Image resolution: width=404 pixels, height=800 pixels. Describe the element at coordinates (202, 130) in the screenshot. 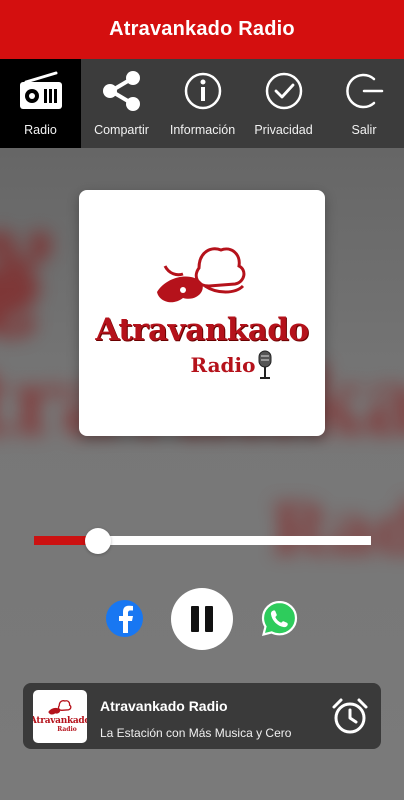

I see `nav-label-informacion: Información` at that location.